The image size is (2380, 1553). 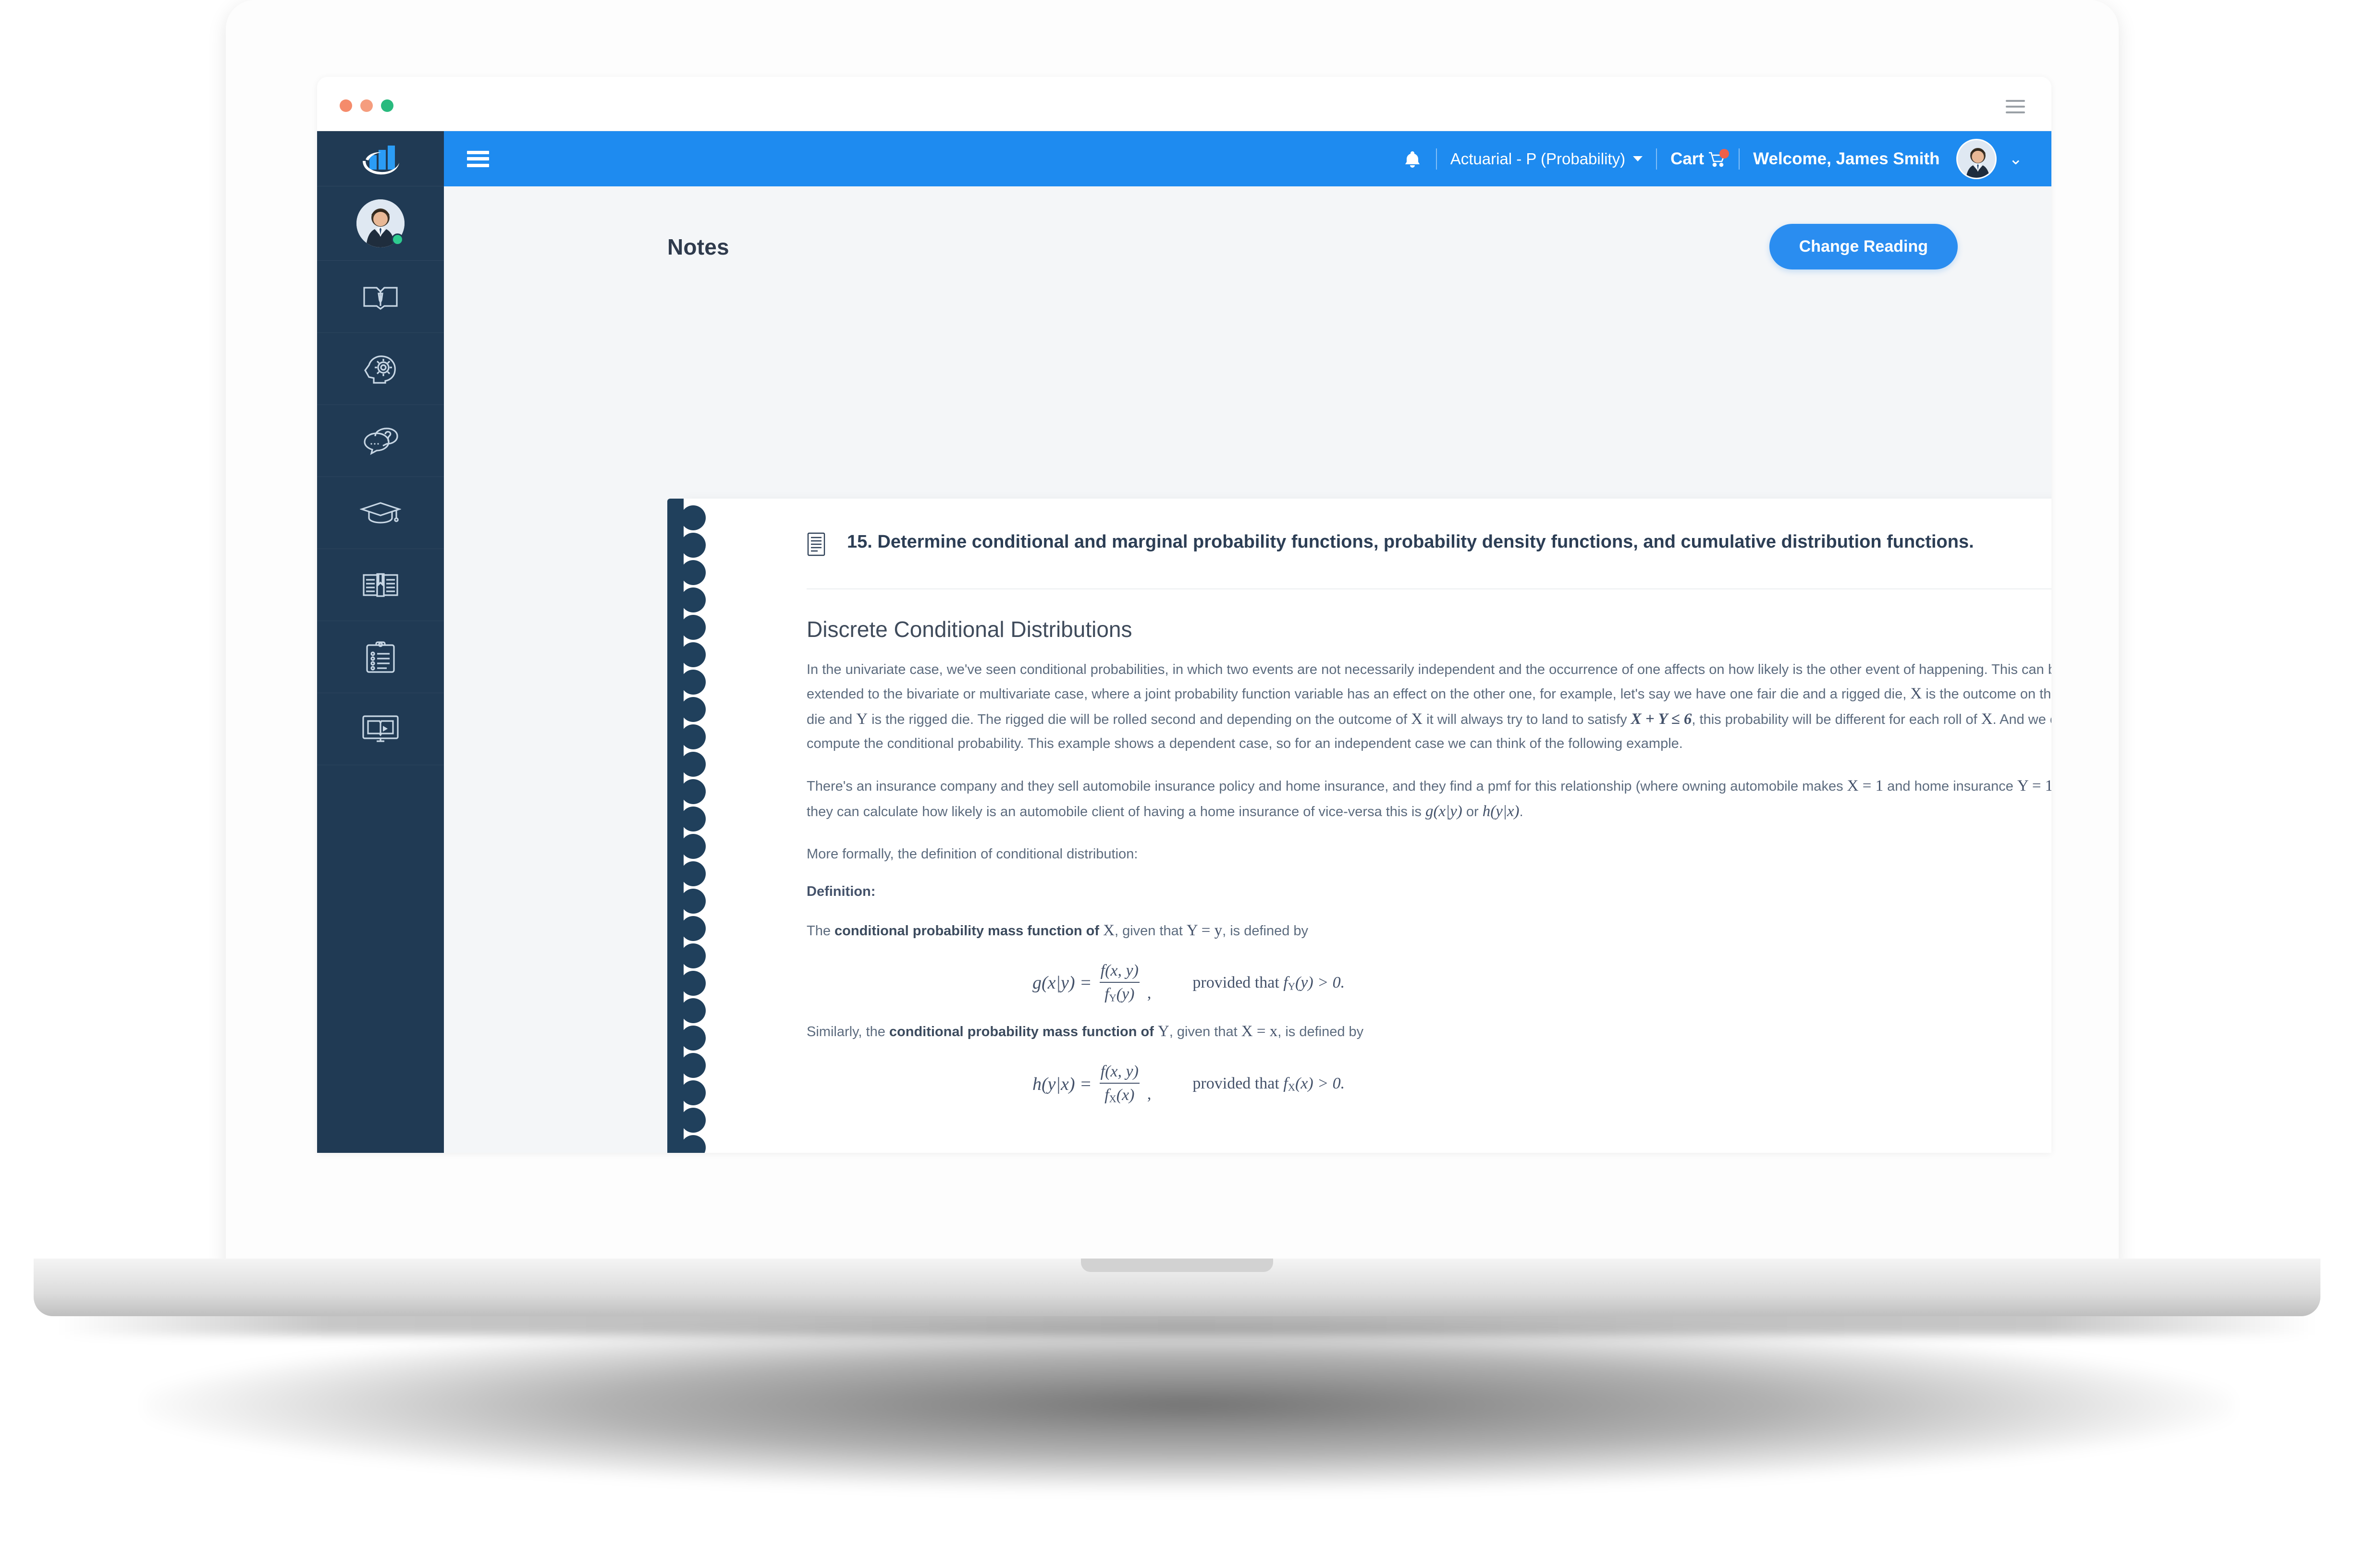 I want to click on sidebar-item-exams, so click(x=380, y=513).